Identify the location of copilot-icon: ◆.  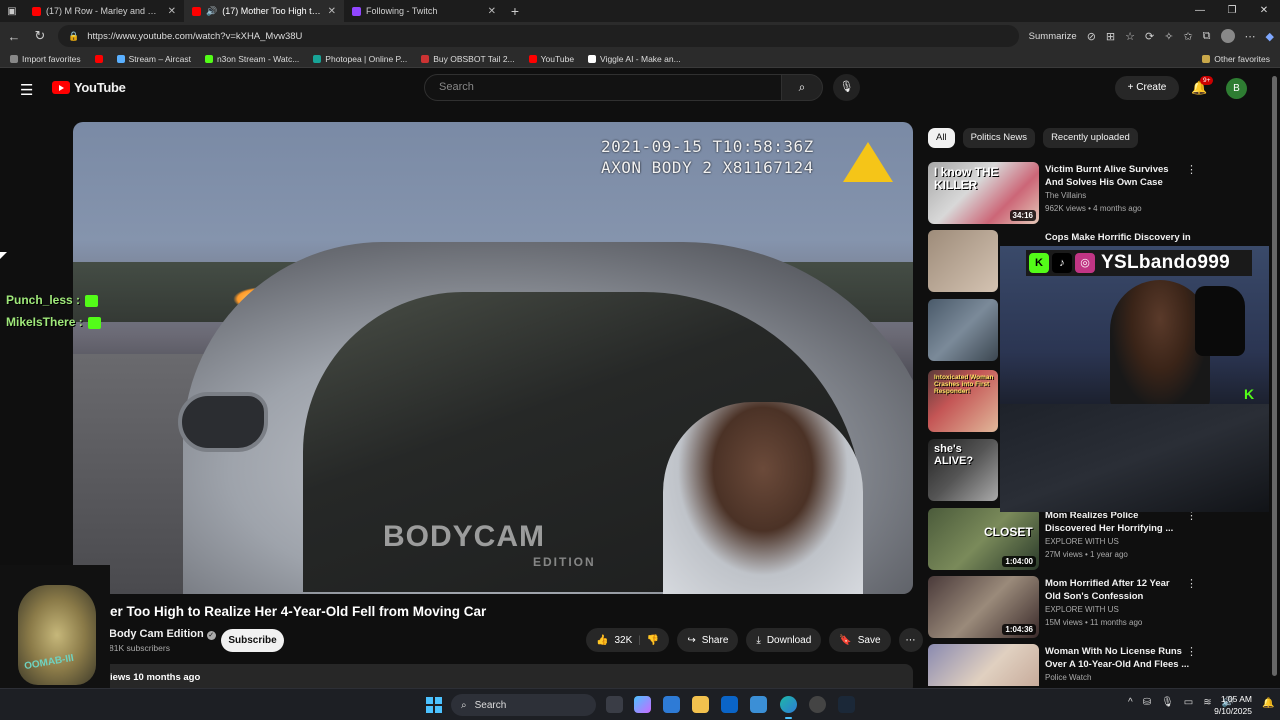
(1270, 36).